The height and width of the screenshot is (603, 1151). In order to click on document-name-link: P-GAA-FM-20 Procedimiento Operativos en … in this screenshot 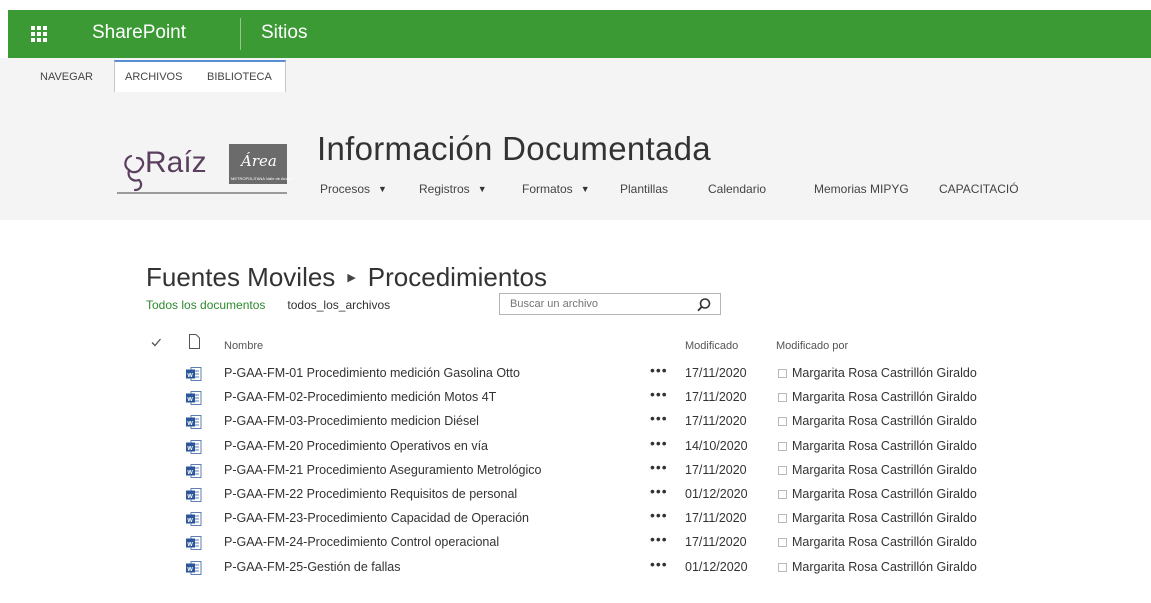, I will do `click(356, 446)`.